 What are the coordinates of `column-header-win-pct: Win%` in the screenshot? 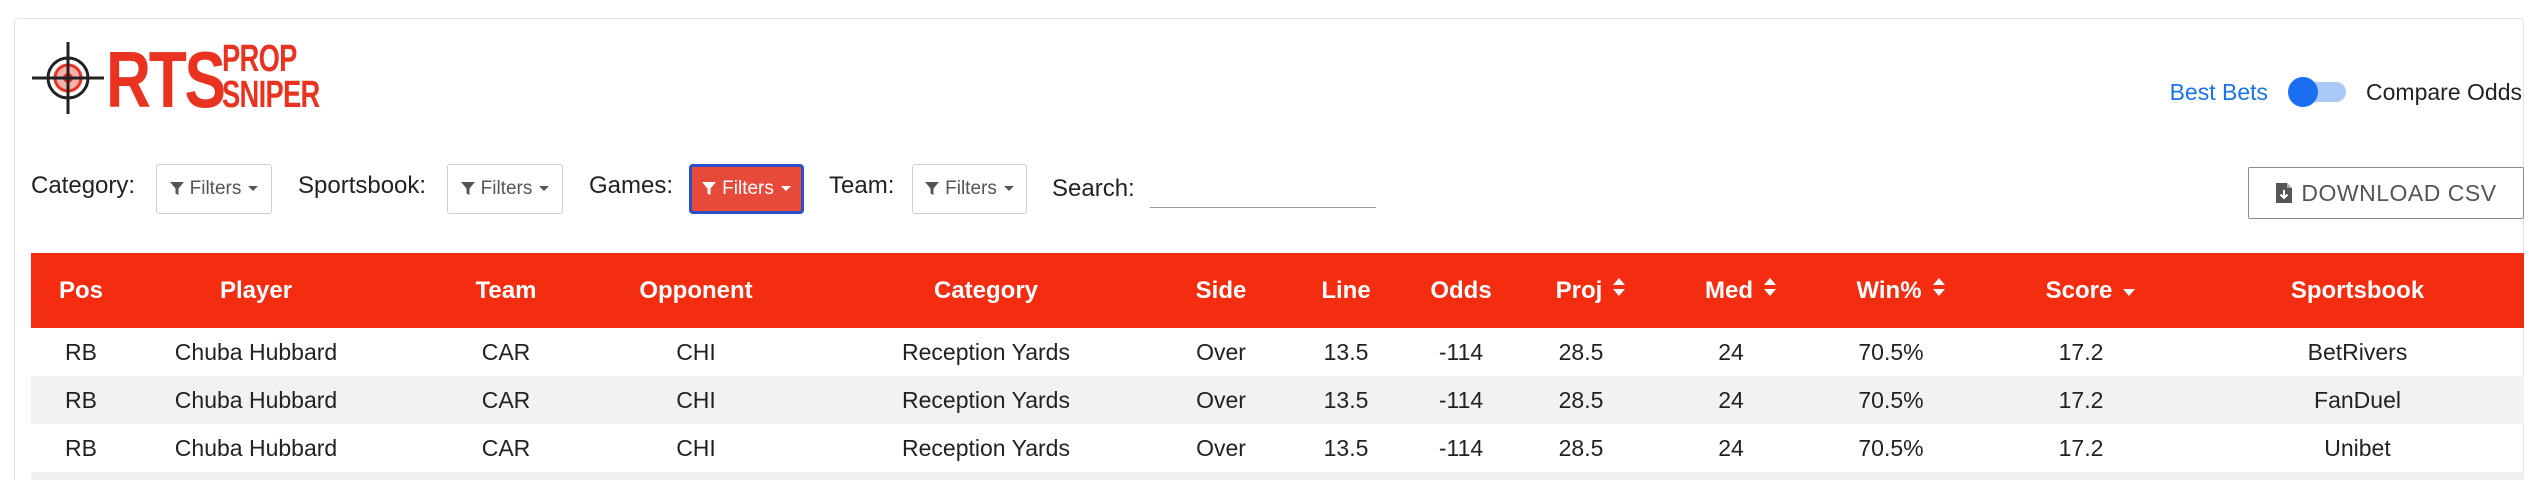 It's located at (1901, 290).